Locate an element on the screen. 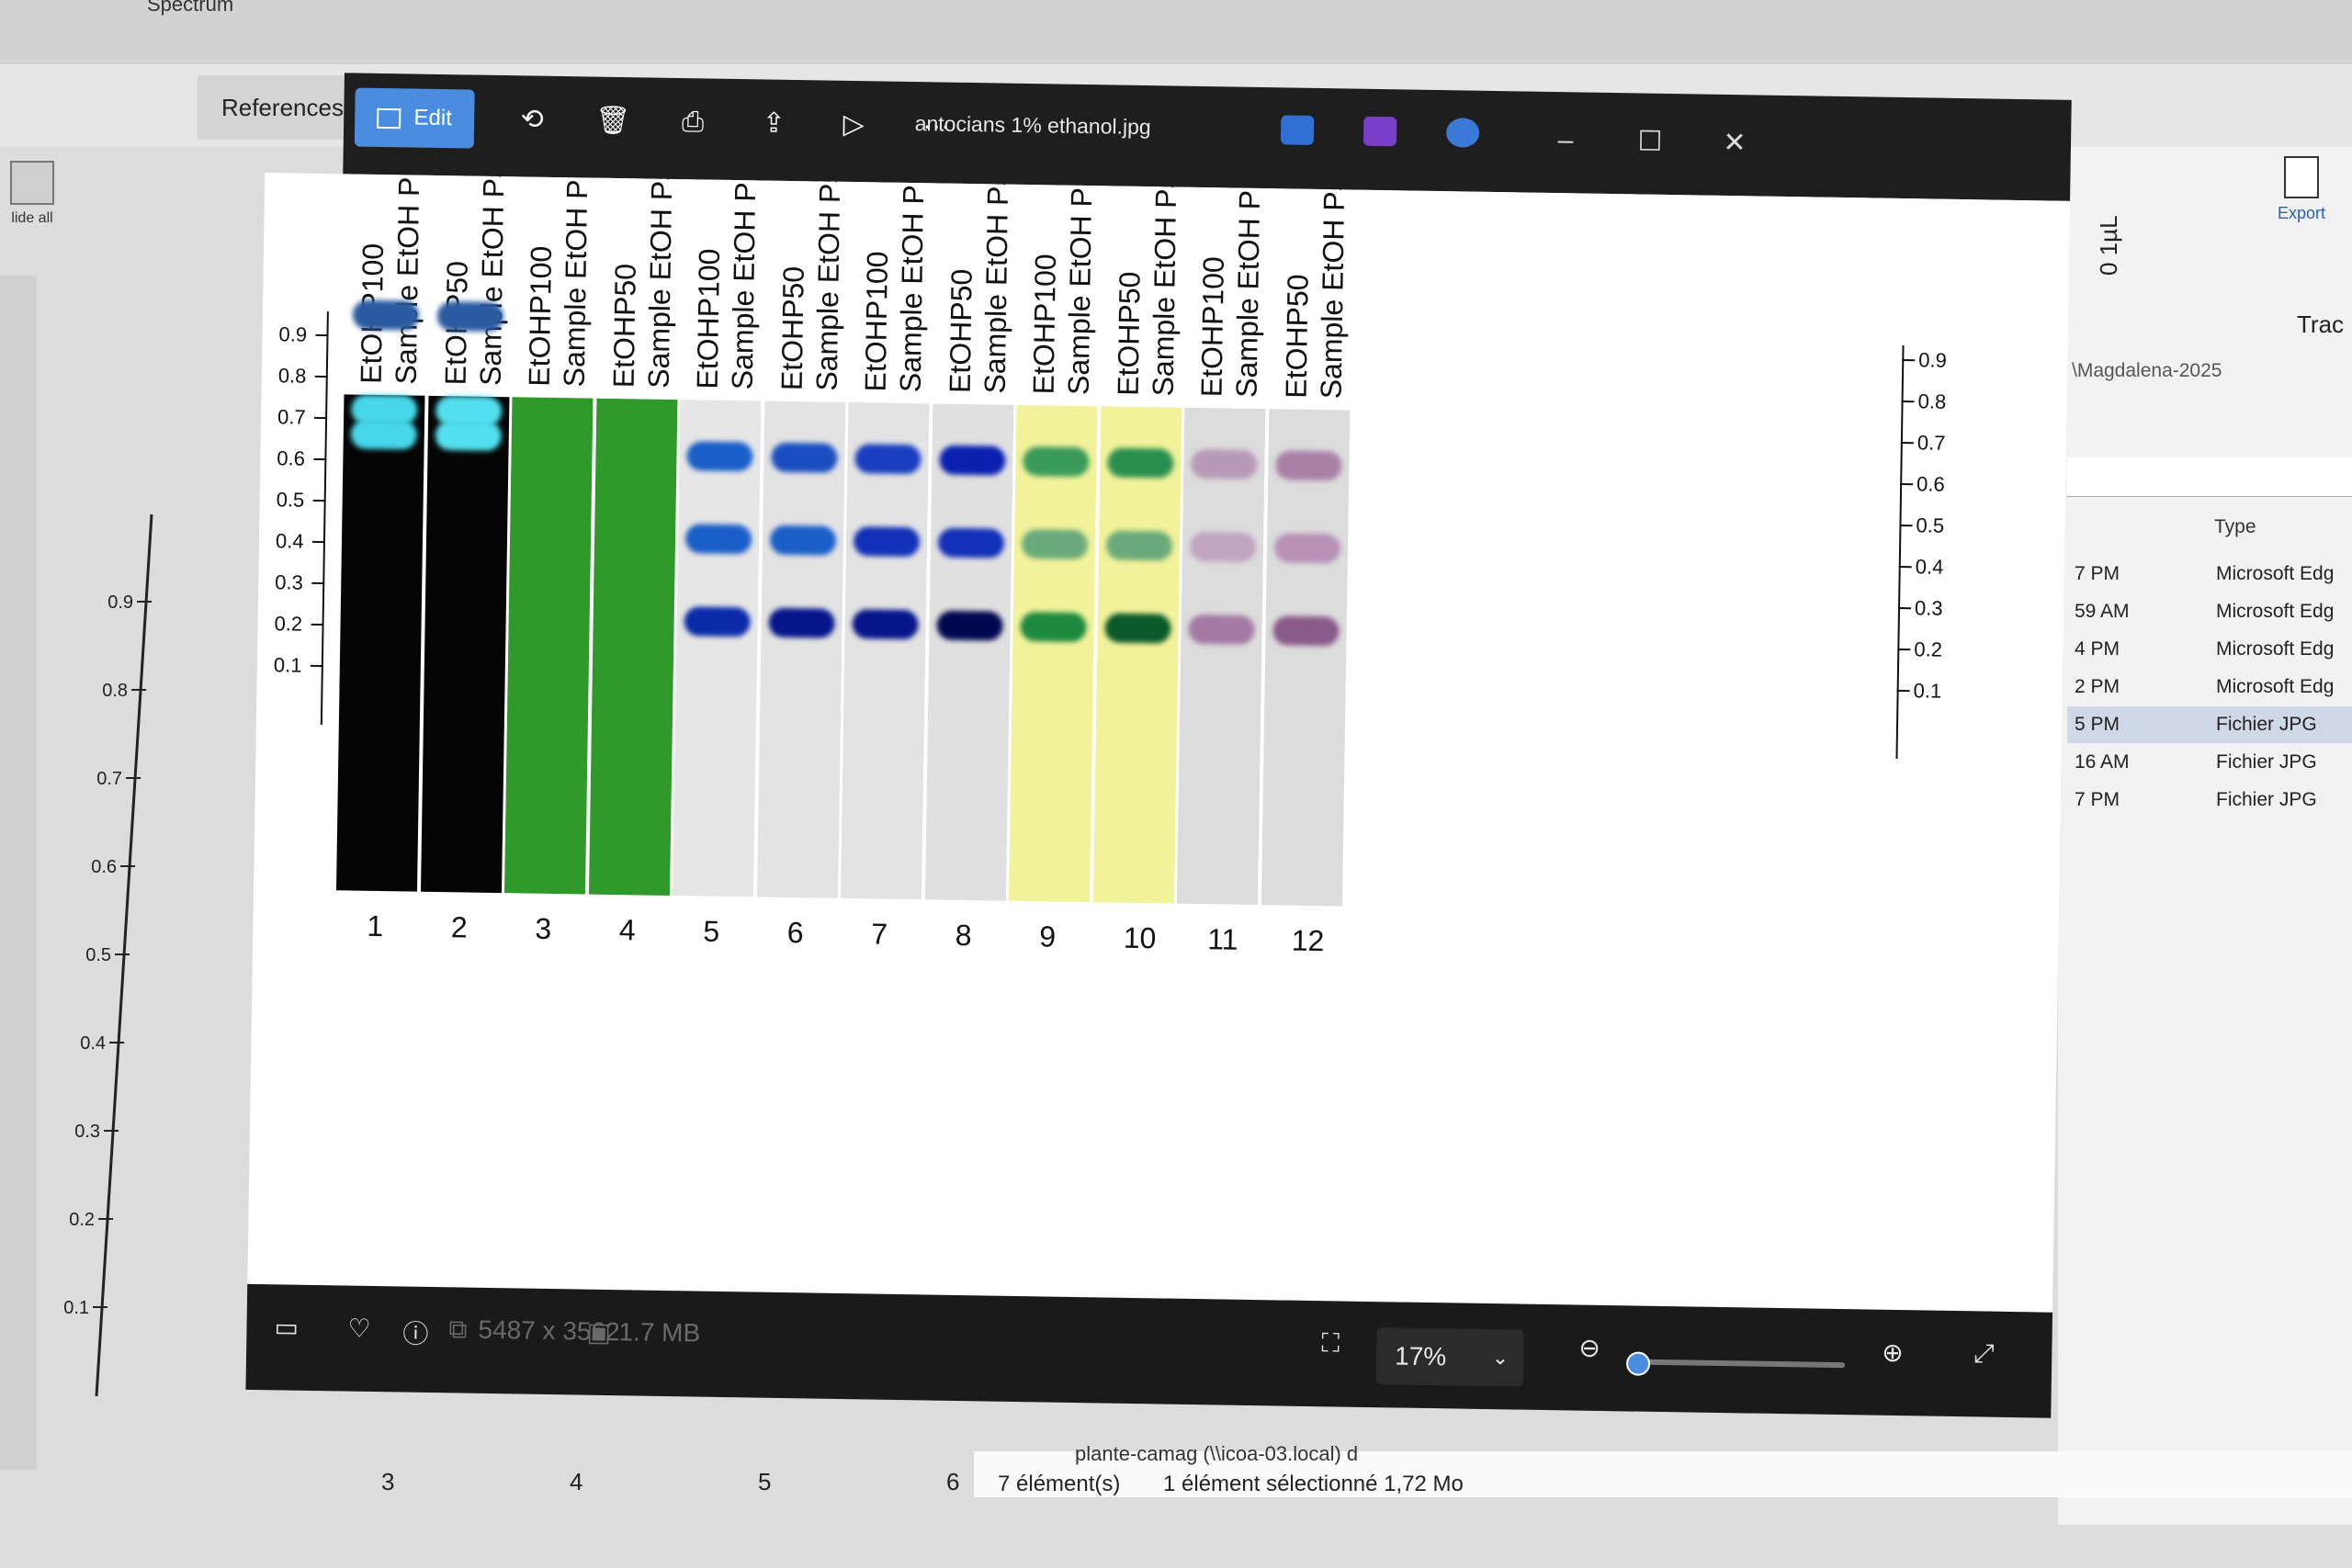 This screenshot has width=2352, height=1568. type-column-header: Type is located at coordinates (2235, 527).